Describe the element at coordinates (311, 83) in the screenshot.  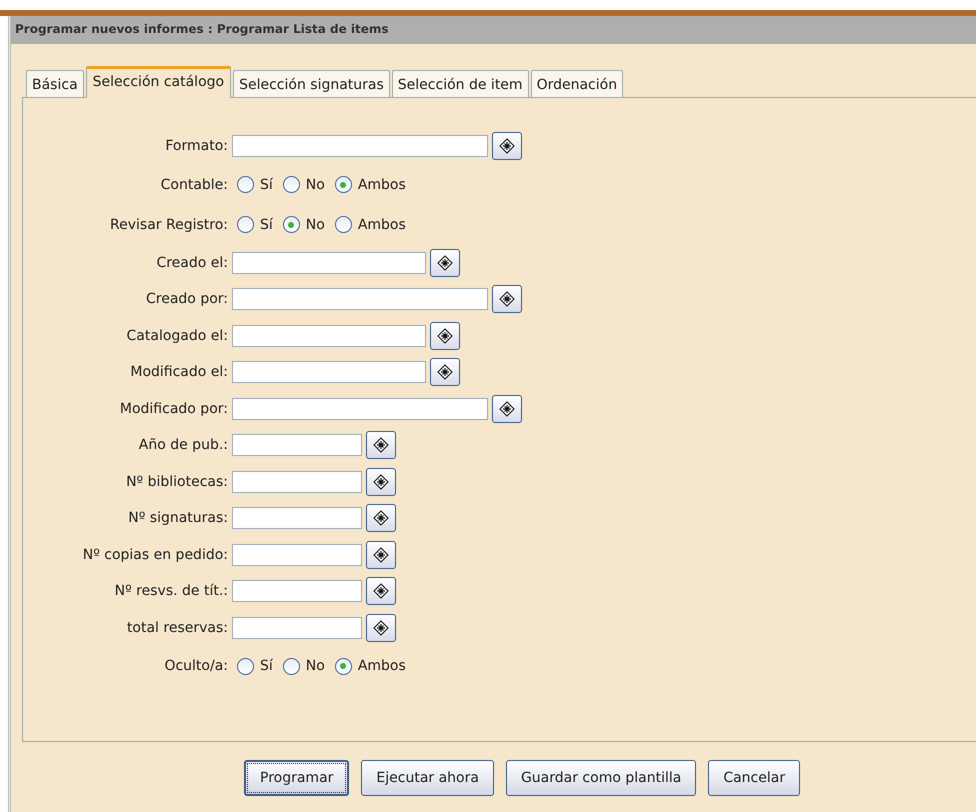
I see `tab: Selección signaturas` at that location.